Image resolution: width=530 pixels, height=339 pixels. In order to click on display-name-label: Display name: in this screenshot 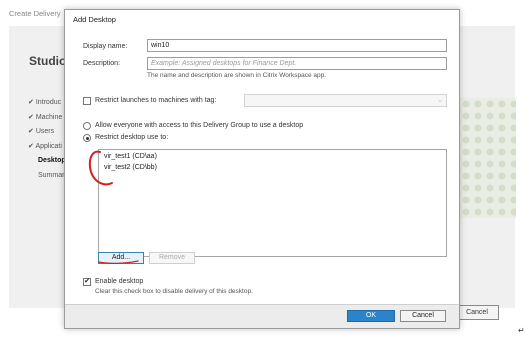, I will do `click(105, 46)`.